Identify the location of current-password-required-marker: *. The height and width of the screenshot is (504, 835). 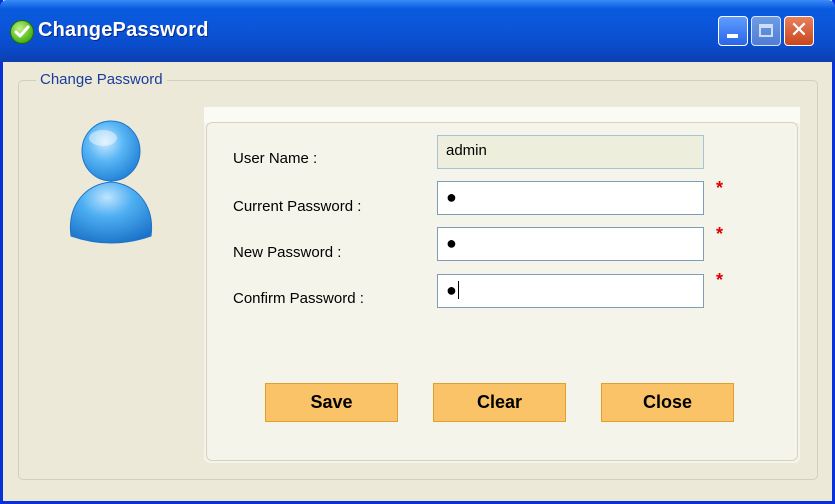
(720, 188).